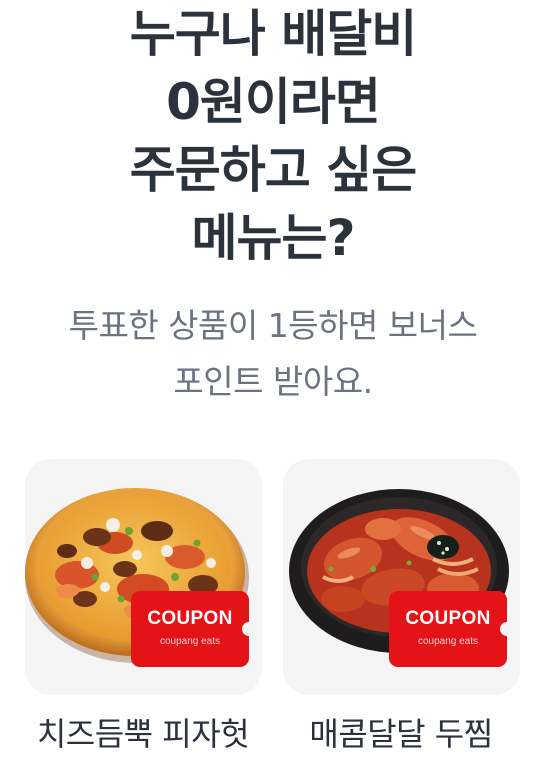 This screenshot has width=546, height=760. What do you see at coordinates (401, 577) in the screenshot?
I see `vote-option-braised-chicken-card: COUPON coupang eats` at bounding box center [401, 577].